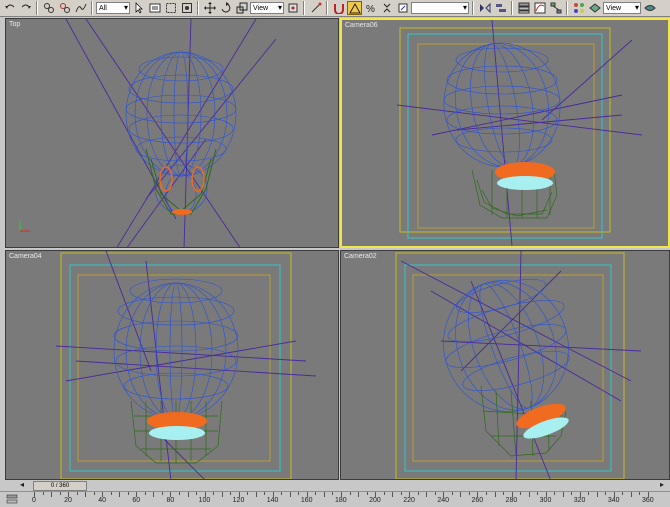 The image size is (670, 507). What do you see at coordinates (170, 500) in the screenshot?
I see `ruler-tick-label: 80` at bounding box center [170, 500].